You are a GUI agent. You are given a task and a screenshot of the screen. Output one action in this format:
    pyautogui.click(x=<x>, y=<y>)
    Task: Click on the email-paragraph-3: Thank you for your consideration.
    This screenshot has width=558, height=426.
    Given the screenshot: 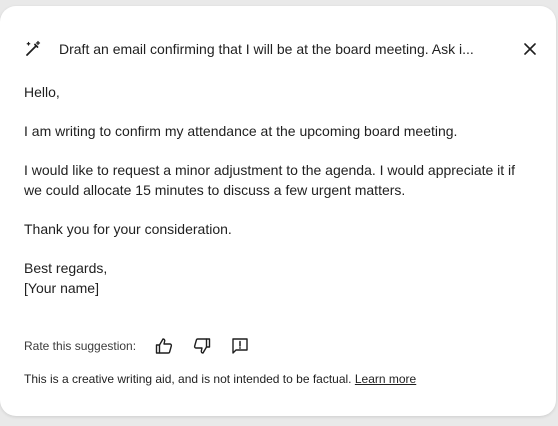 What is the action you would take?
    pyautogui.click(x=128, y=229)
    